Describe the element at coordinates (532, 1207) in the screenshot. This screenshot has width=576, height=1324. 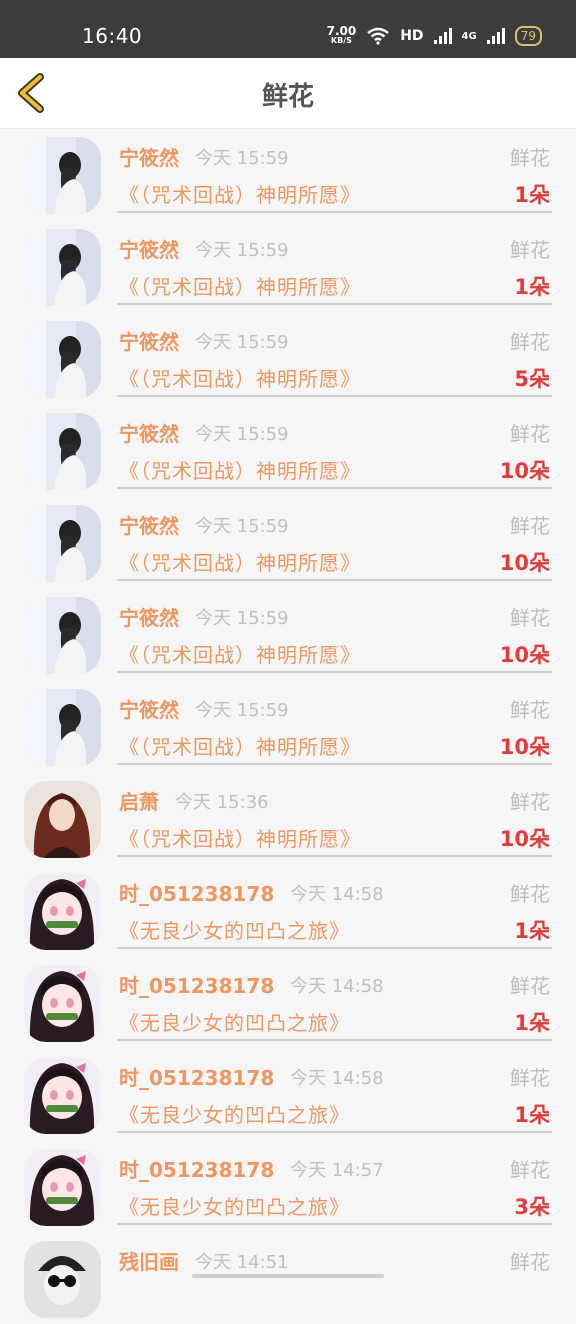
I see `flower-count: 3朵` at that location.